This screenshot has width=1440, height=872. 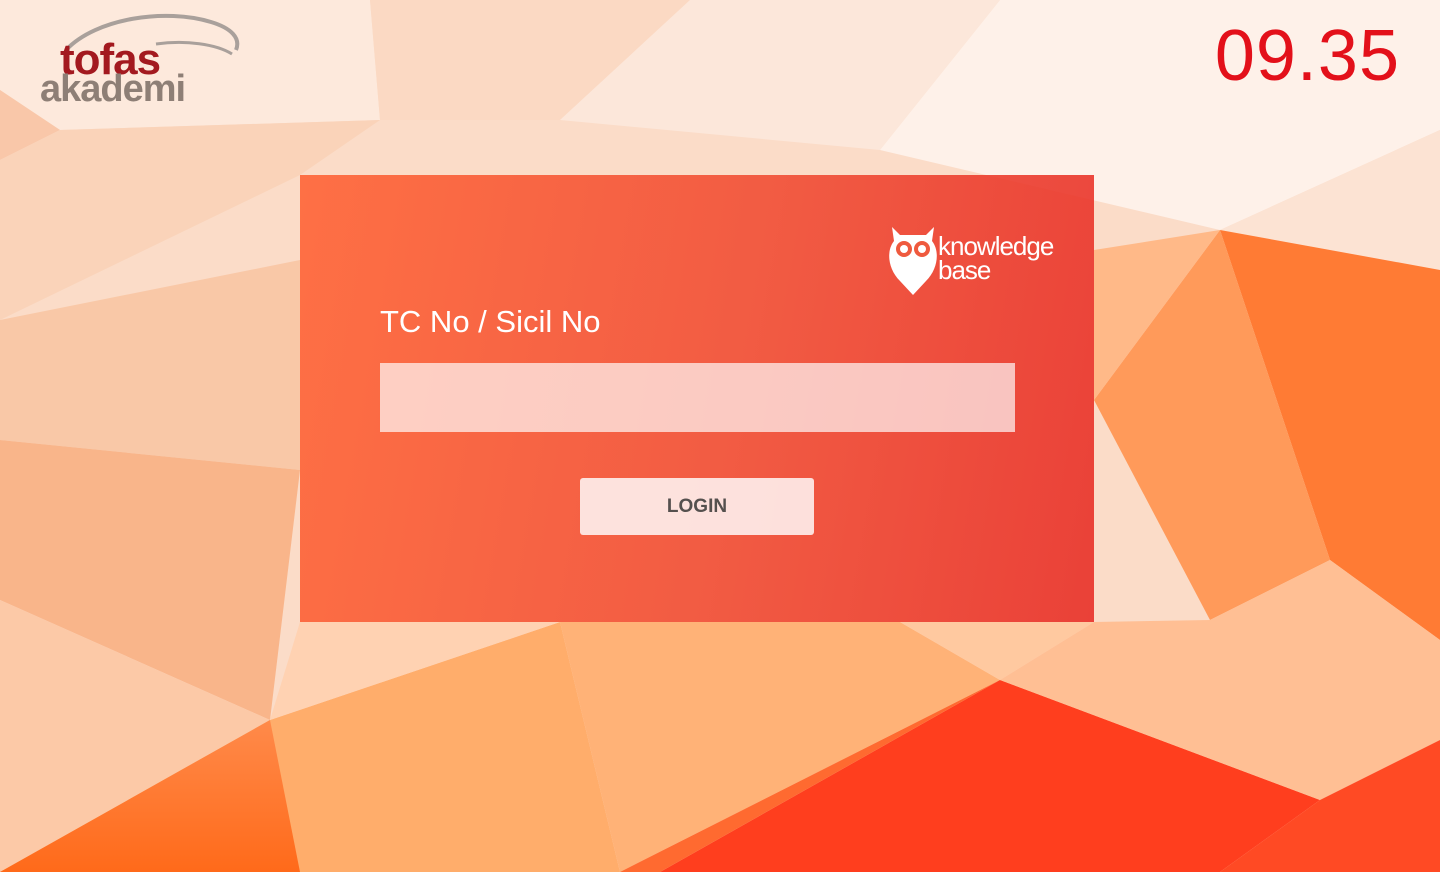 I want to click on knowledge-base-badge: knowledge base, so click(x=971, y=261).